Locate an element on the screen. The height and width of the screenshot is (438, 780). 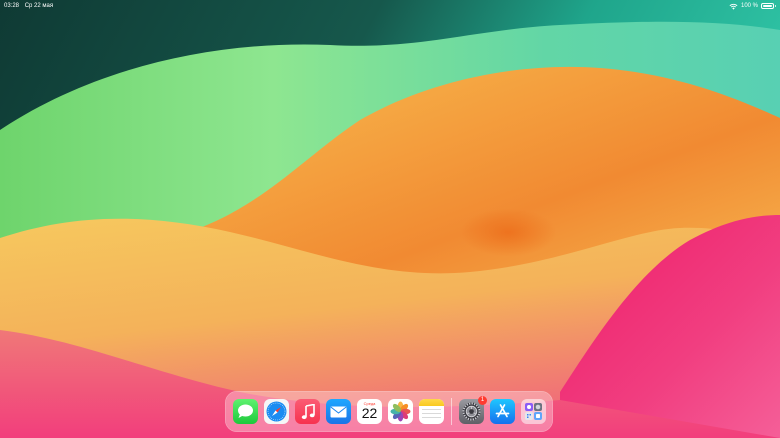
settings-app-icon: 1 is located at coordinates (473, 410).